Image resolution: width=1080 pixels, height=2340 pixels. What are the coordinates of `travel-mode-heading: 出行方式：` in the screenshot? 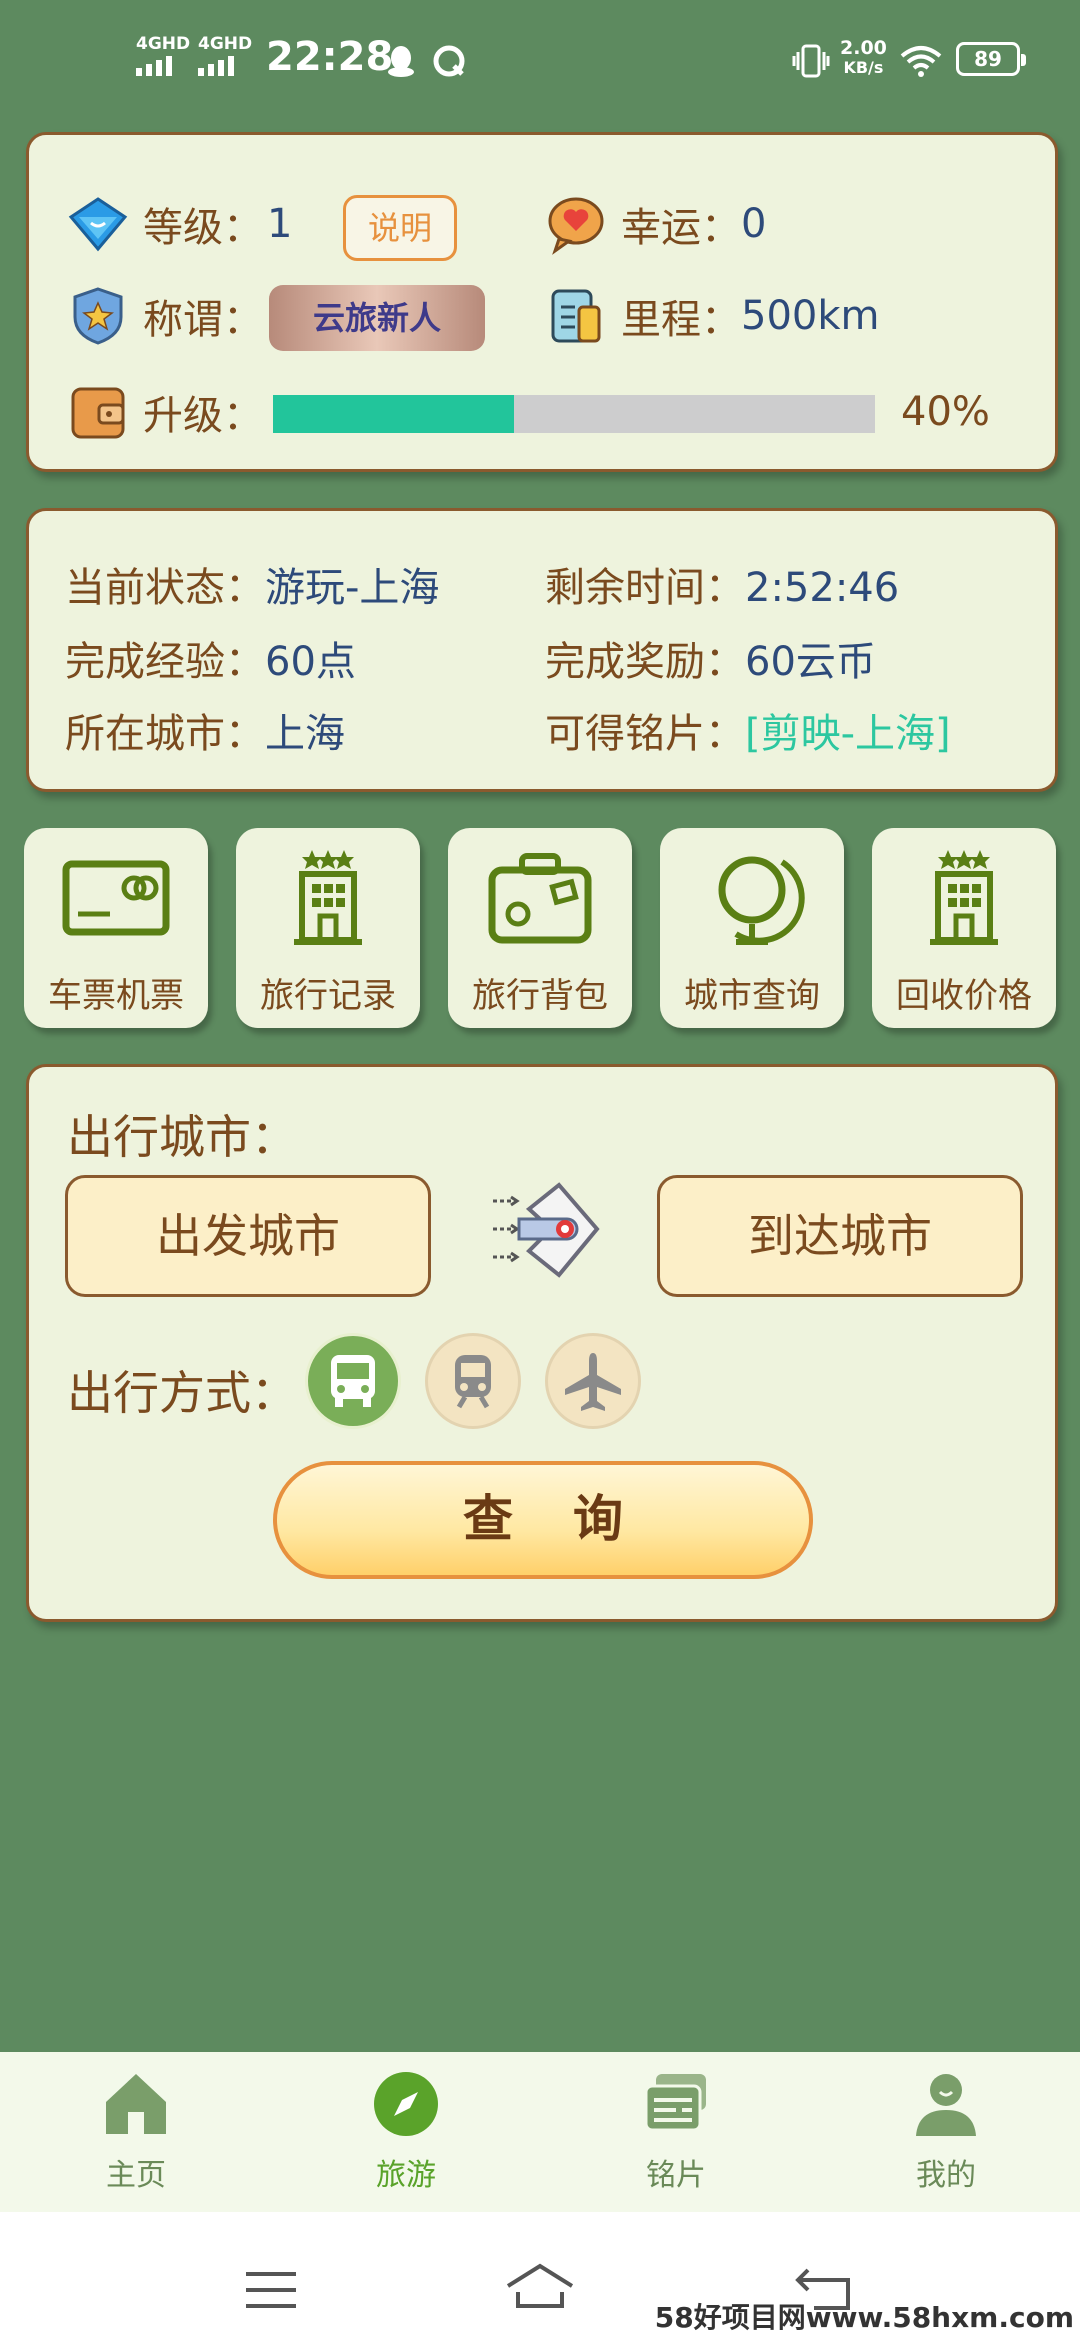 It's located at (182, 1393).